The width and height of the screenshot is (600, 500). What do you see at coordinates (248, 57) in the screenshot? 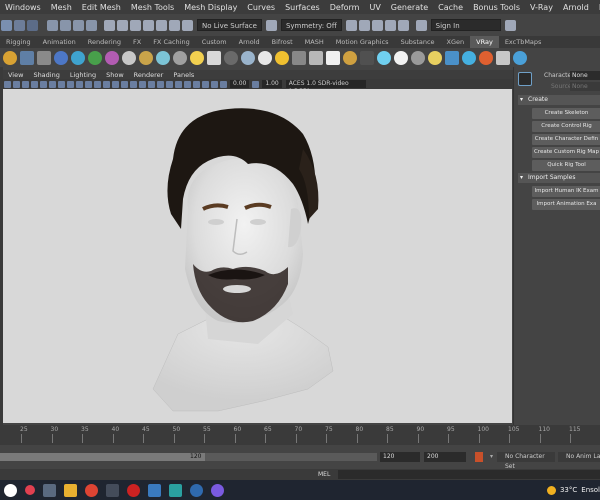
I see `mesh-light-icon` at bounding box center [248, 57].